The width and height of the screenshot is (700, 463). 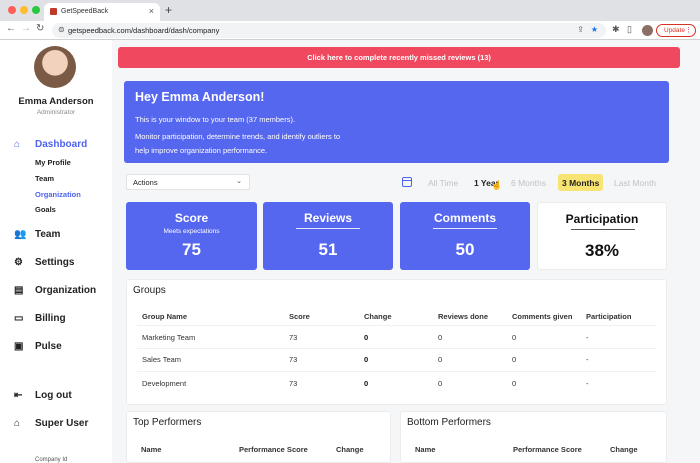 What do you see at coordinates (20, 234) in the screenshot?
I see `users-icon: 👥` at bounding box center [20, 234].